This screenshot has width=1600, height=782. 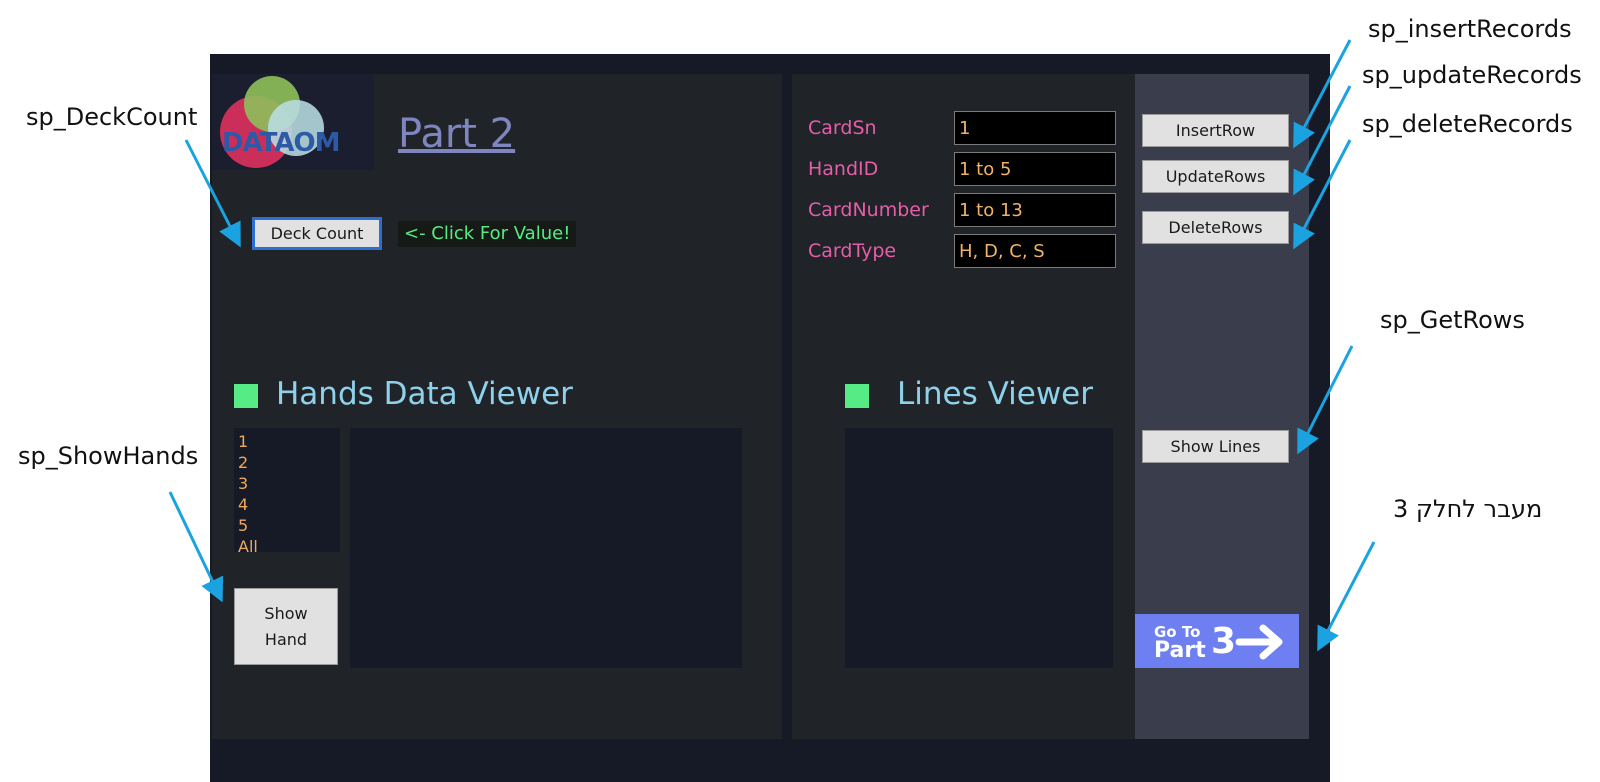 What do you see at coordinates (196, 547) in the screenshot?
I see `arrow-show-hands` at bounding box center [196, 547].